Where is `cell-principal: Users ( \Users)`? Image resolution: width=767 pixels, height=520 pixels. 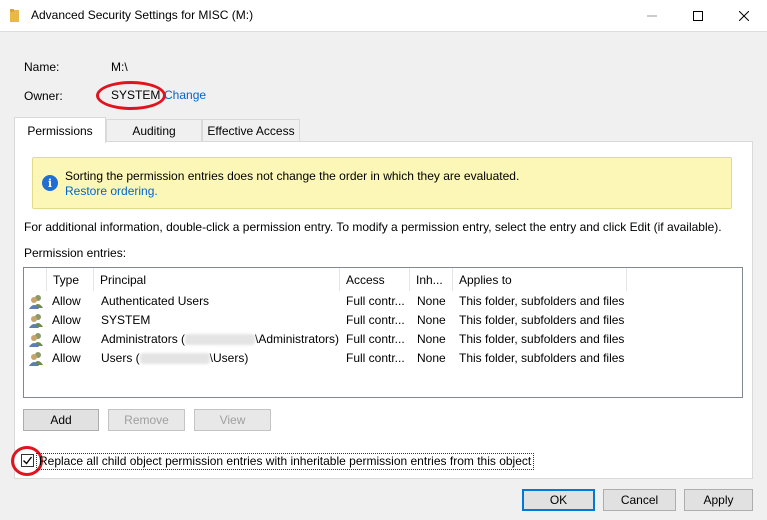 cell-principal: Users ( \Users) is located at coordinates (221, 358).